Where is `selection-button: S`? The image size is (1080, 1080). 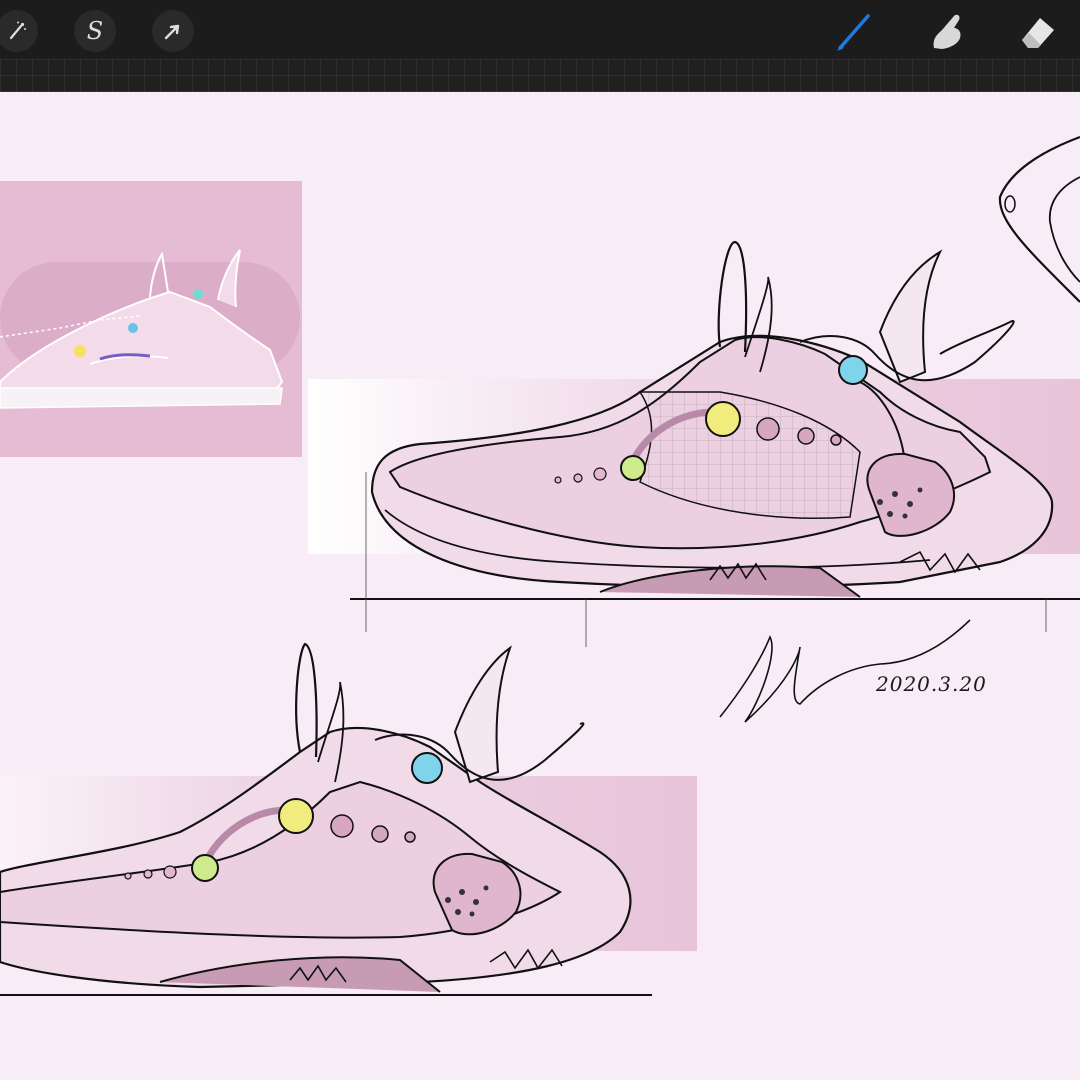 selection-button: S is located at coordinates (95, 31).